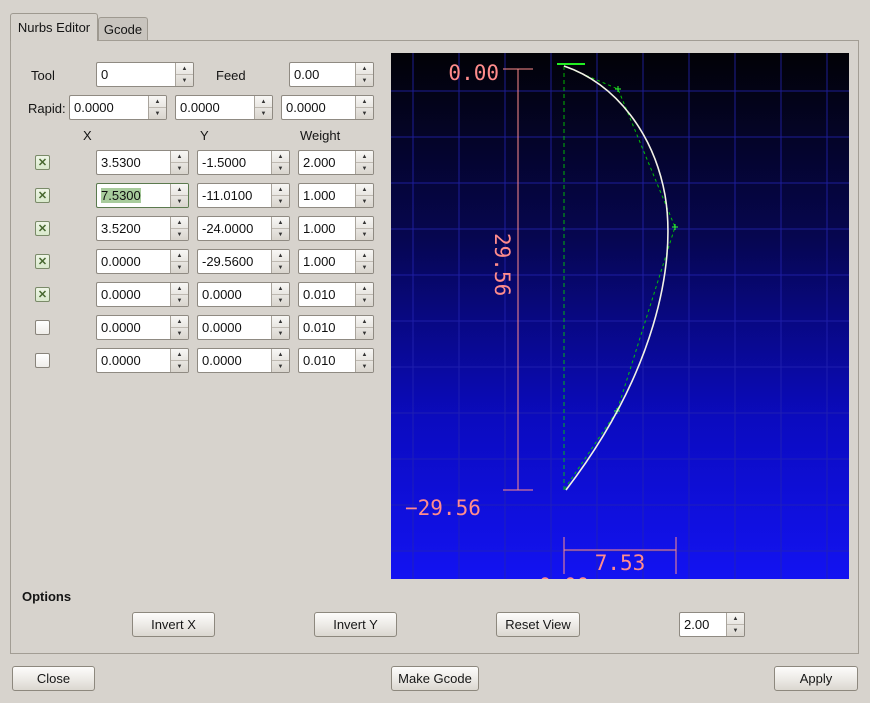 This screenshot has height=703, width=870. I want to click on rapid-input-3: 0.0000, so click(318, 107).